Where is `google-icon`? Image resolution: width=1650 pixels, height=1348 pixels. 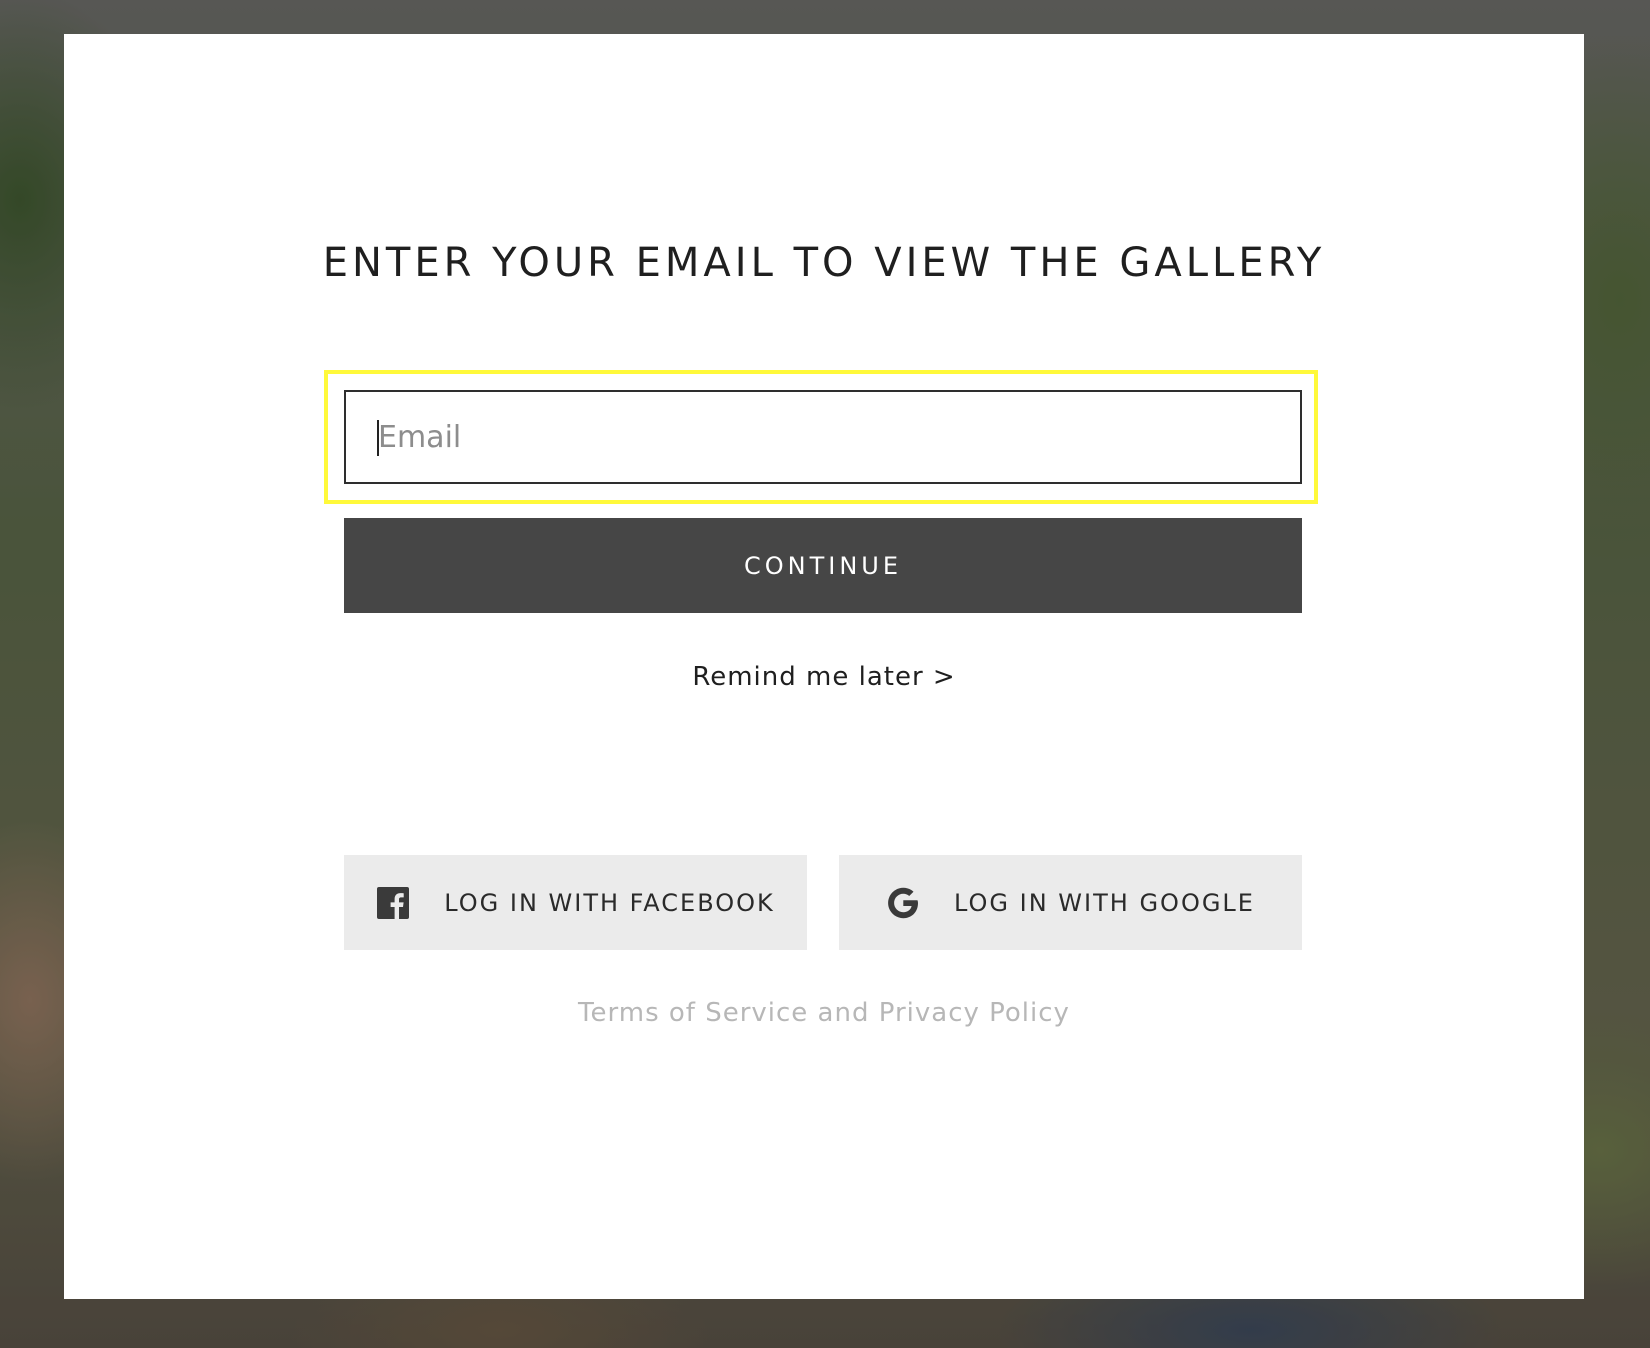
google-icon is located at coordinates (903, 903).